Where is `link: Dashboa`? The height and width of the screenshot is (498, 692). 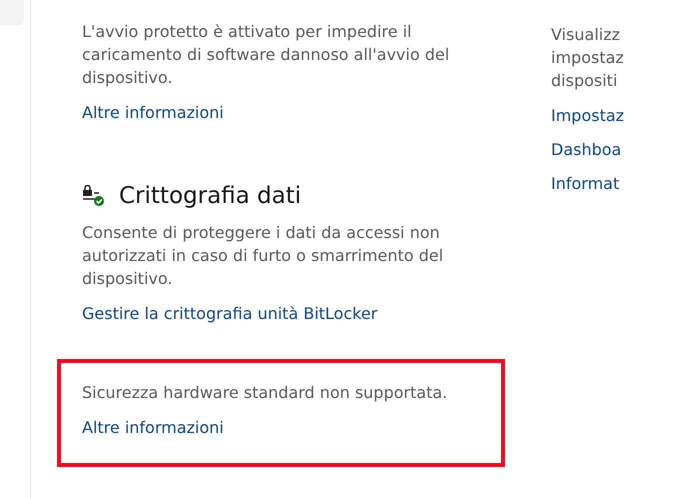 link: Dashboa is located at coordinates (586, 150).